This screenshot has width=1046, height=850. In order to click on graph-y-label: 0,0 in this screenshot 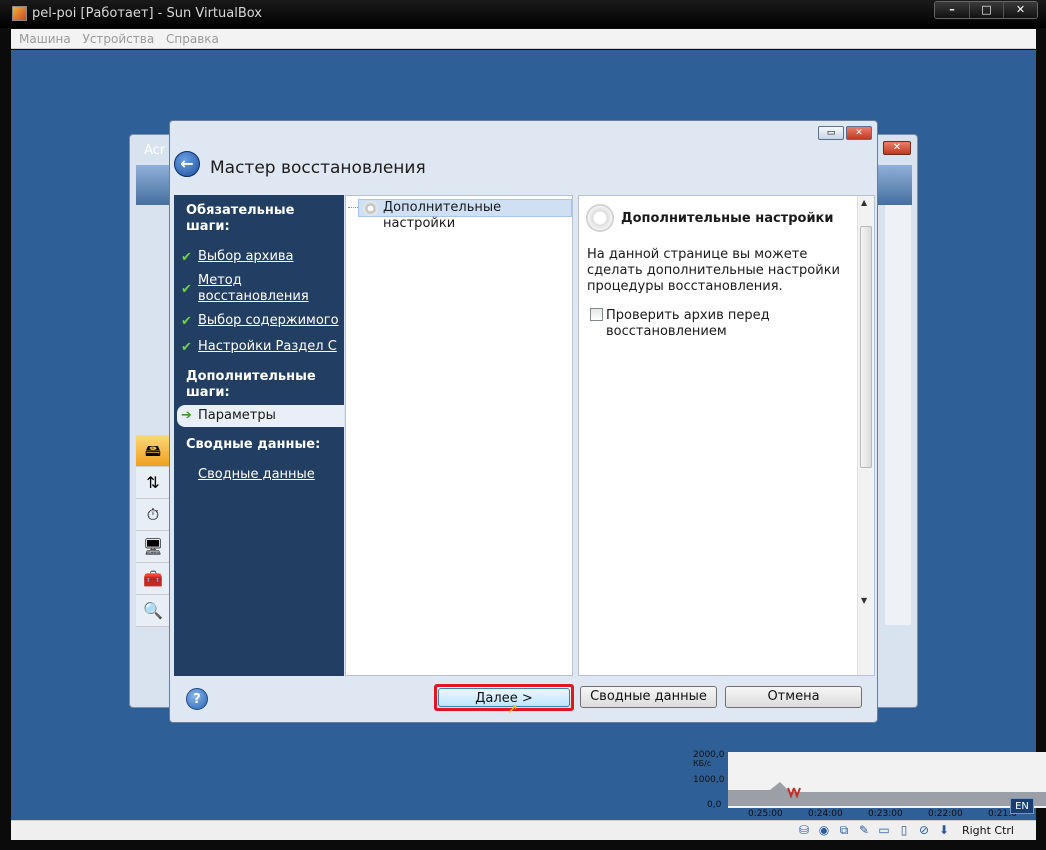, I will do `click(714, 805)`.